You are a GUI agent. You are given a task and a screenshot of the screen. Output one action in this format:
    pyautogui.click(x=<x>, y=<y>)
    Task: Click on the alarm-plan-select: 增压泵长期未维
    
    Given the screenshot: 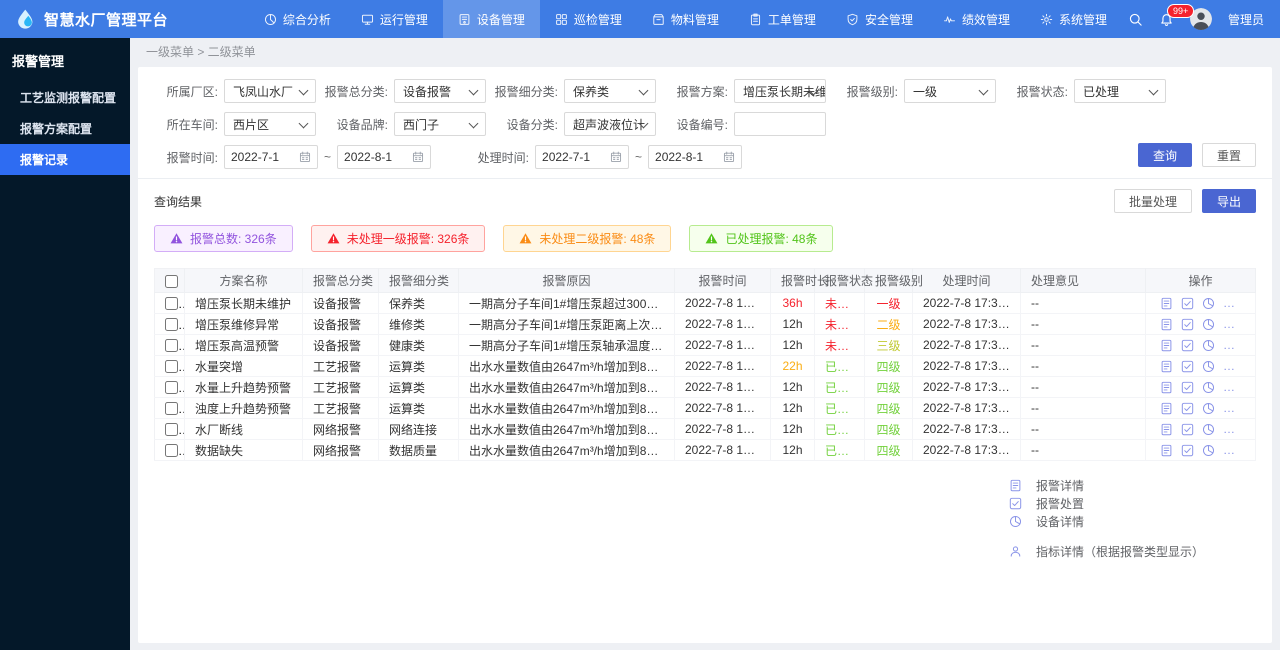 What is the action you would take?
    pyautogui.click(x=780, y=91)
    